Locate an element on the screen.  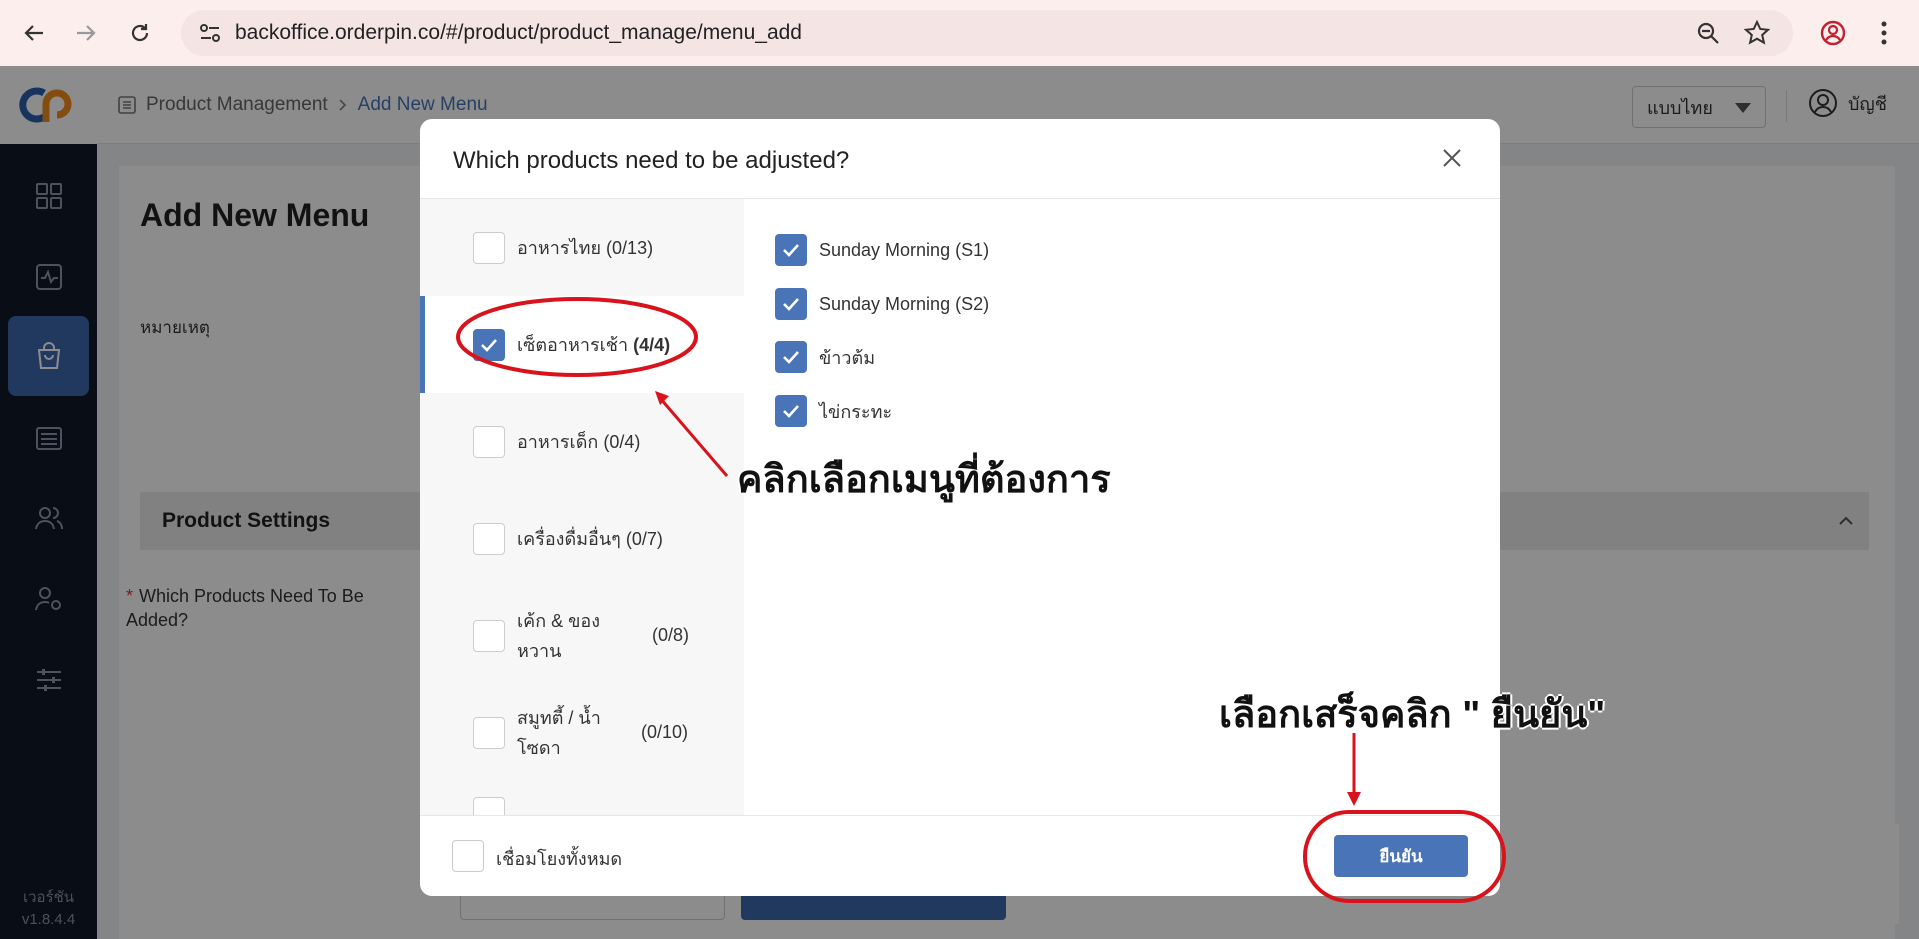
product-item: ไข่กระทะ is located at coordinates (833, 411).